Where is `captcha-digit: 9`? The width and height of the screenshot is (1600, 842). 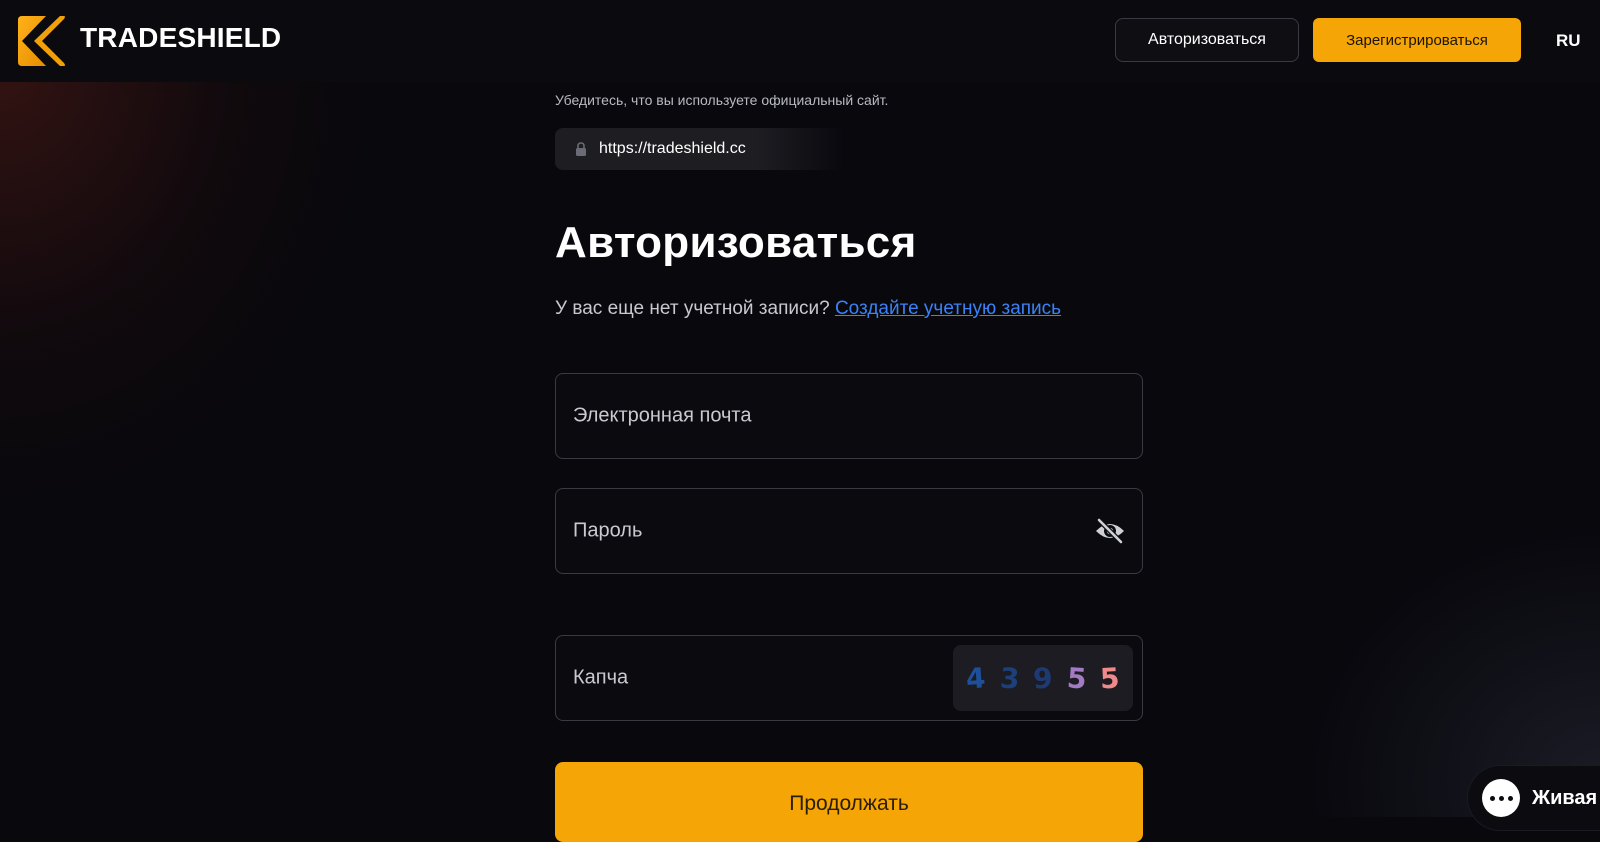
captcha-digit: 9 is located at coordinates (1043, 678).